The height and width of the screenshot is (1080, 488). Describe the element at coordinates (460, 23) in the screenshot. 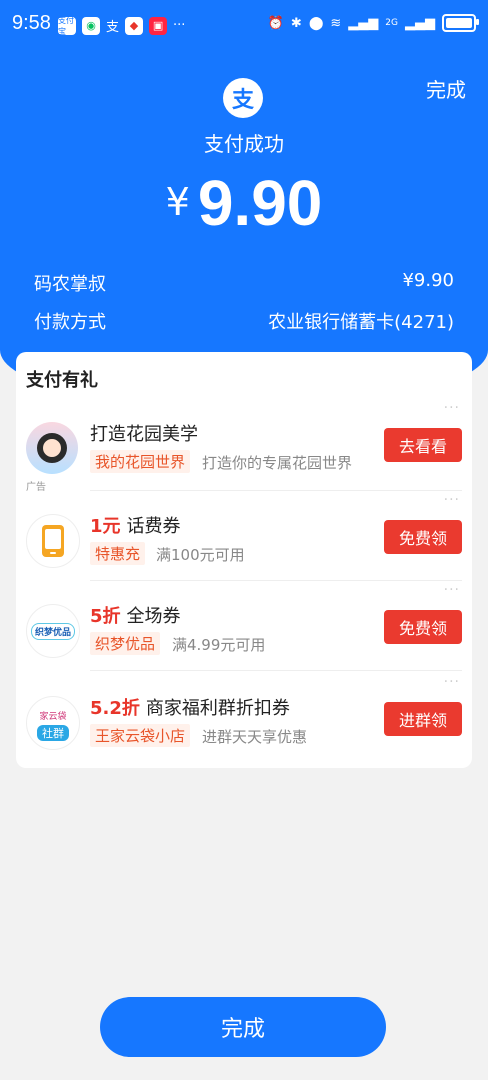

I see `battery-icon` at that location.